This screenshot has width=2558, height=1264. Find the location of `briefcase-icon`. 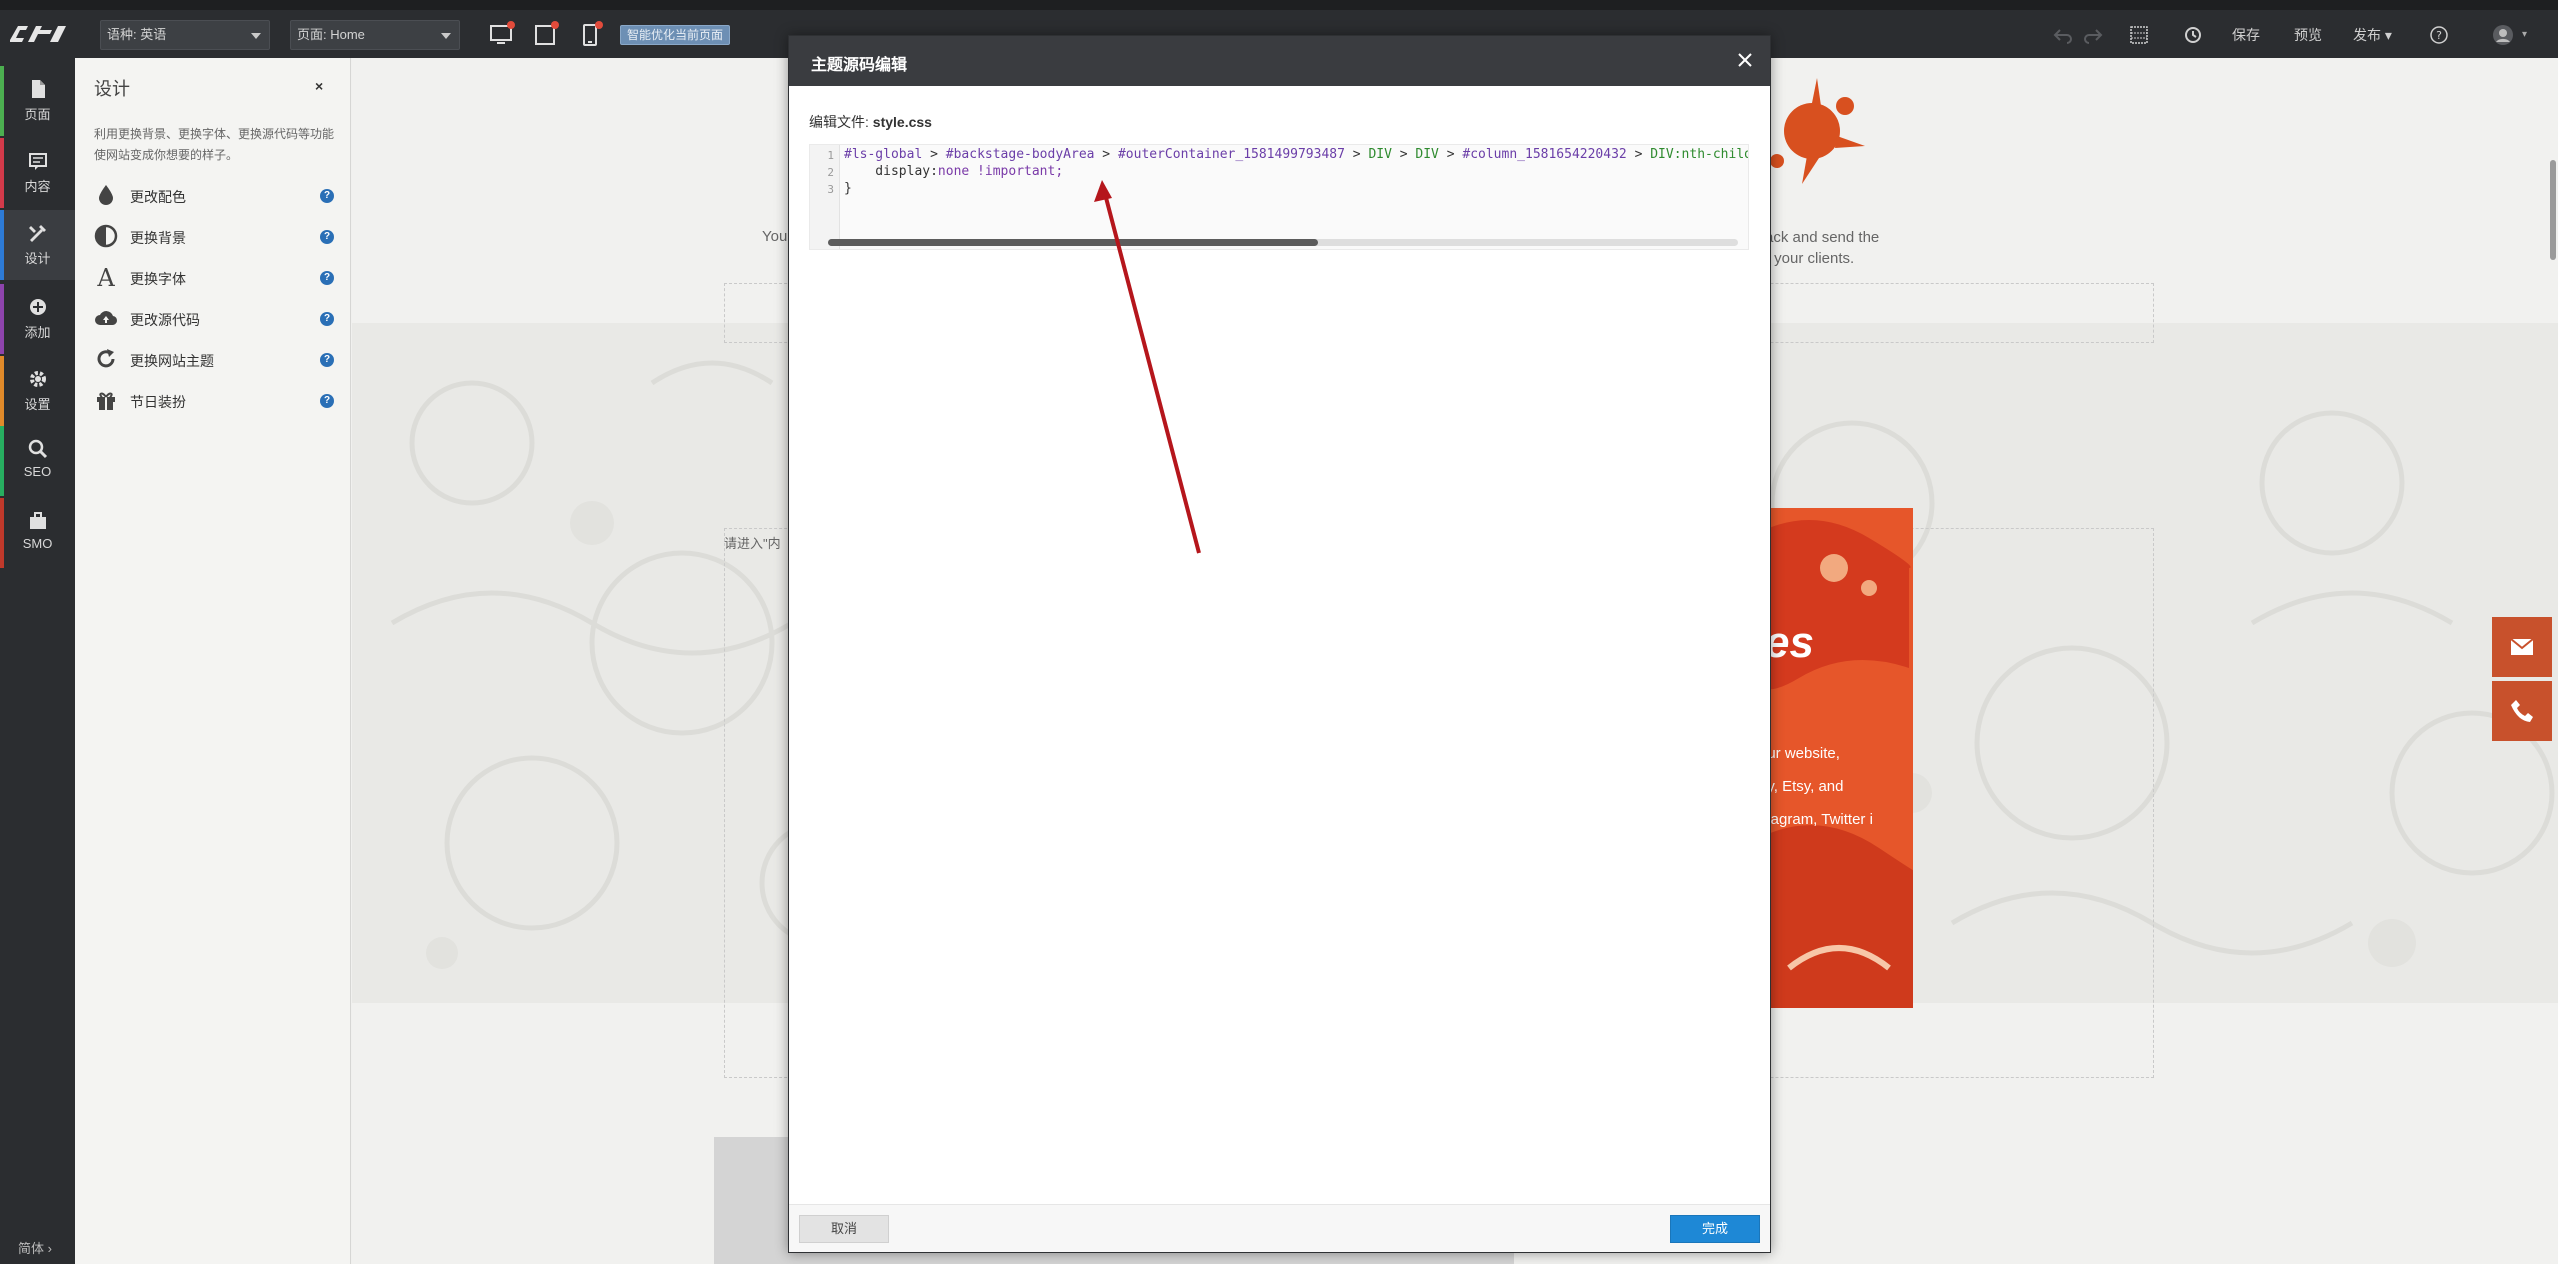

briefcase-icon is located at coordinates (37, 520).